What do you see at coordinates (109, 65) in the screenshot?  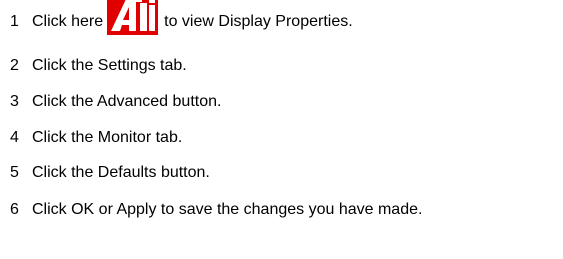 I see `step-text: Click the Settings tab.` at bounding box center [109, 65].